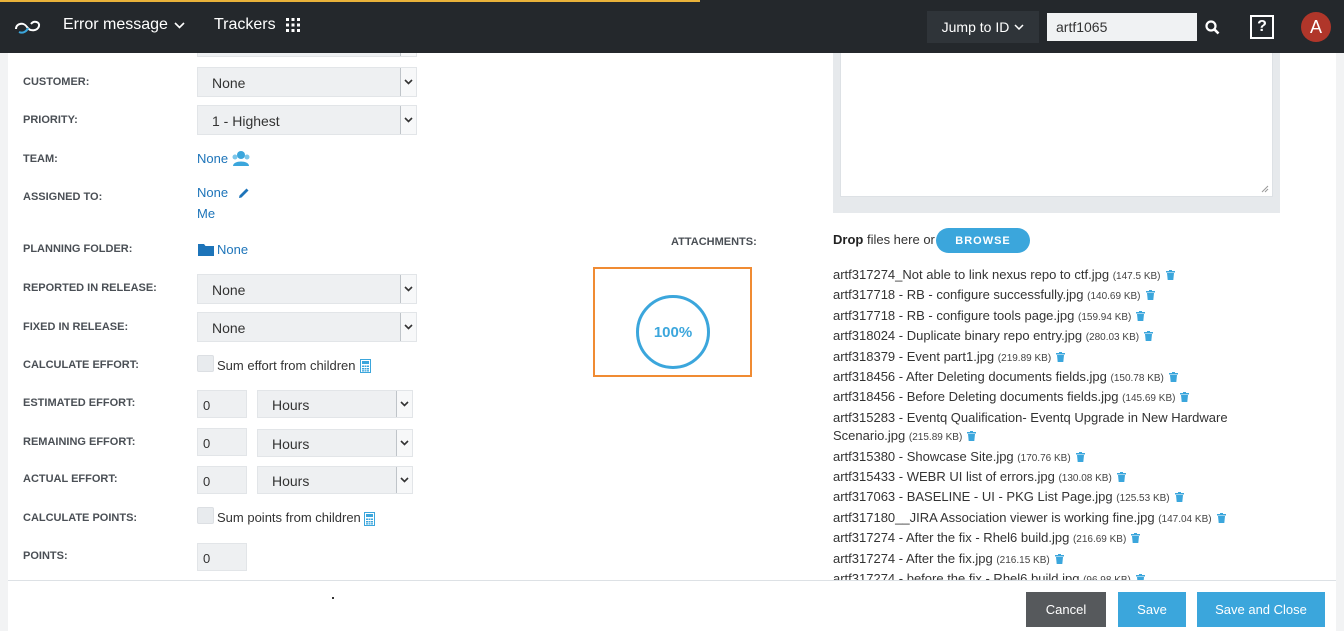 This screenshot has width=1344, height=631. Describe the element at coordinates (222, 404) in the screenshot. I see `estimated-effort-input: 0` at that location.